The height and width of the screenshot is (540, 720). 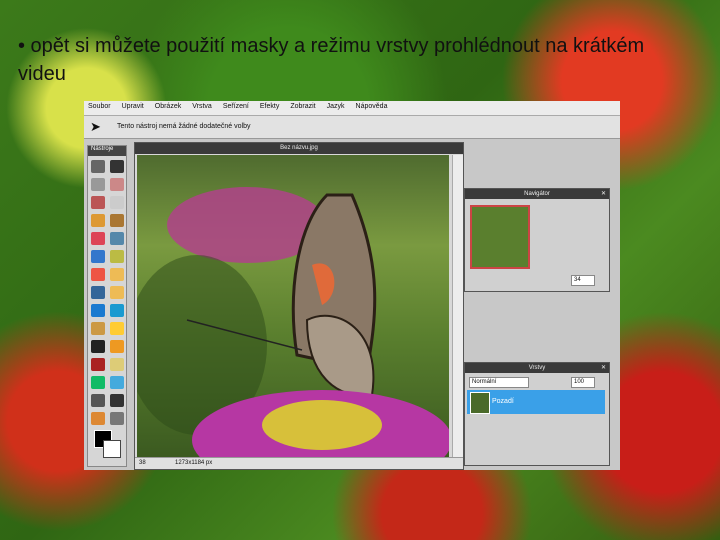 I want to click on menu-item-language: Jazyk, so click(x=336, y=109).